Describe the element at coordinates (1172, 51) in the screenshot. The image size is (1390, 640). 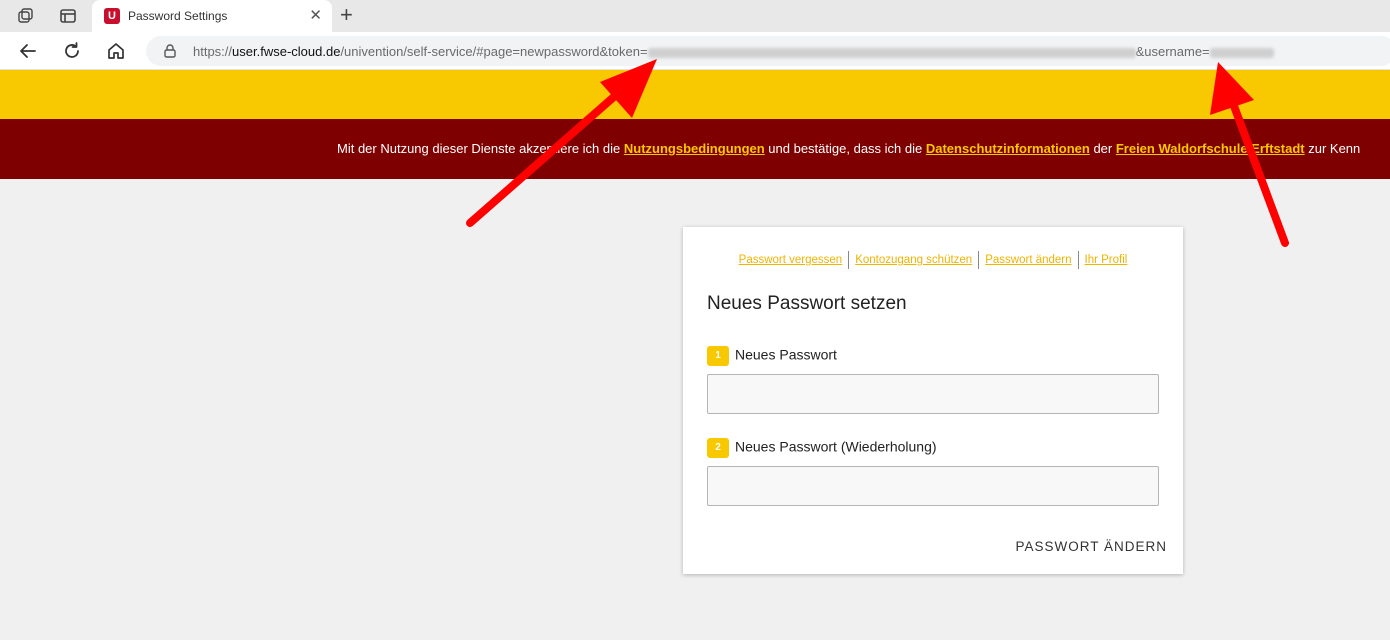
I see `url-username-param: &username=` at that location.